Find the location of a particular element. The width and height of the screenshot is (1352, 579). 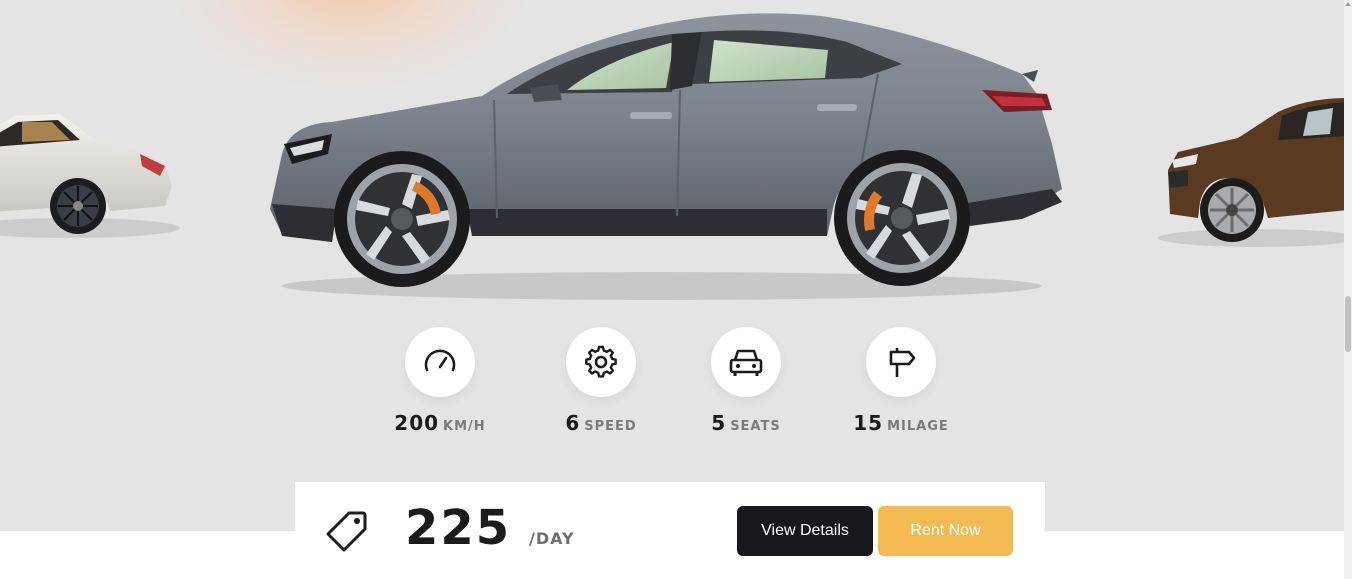

speedometer-icon is located at coordinates (440, 360).